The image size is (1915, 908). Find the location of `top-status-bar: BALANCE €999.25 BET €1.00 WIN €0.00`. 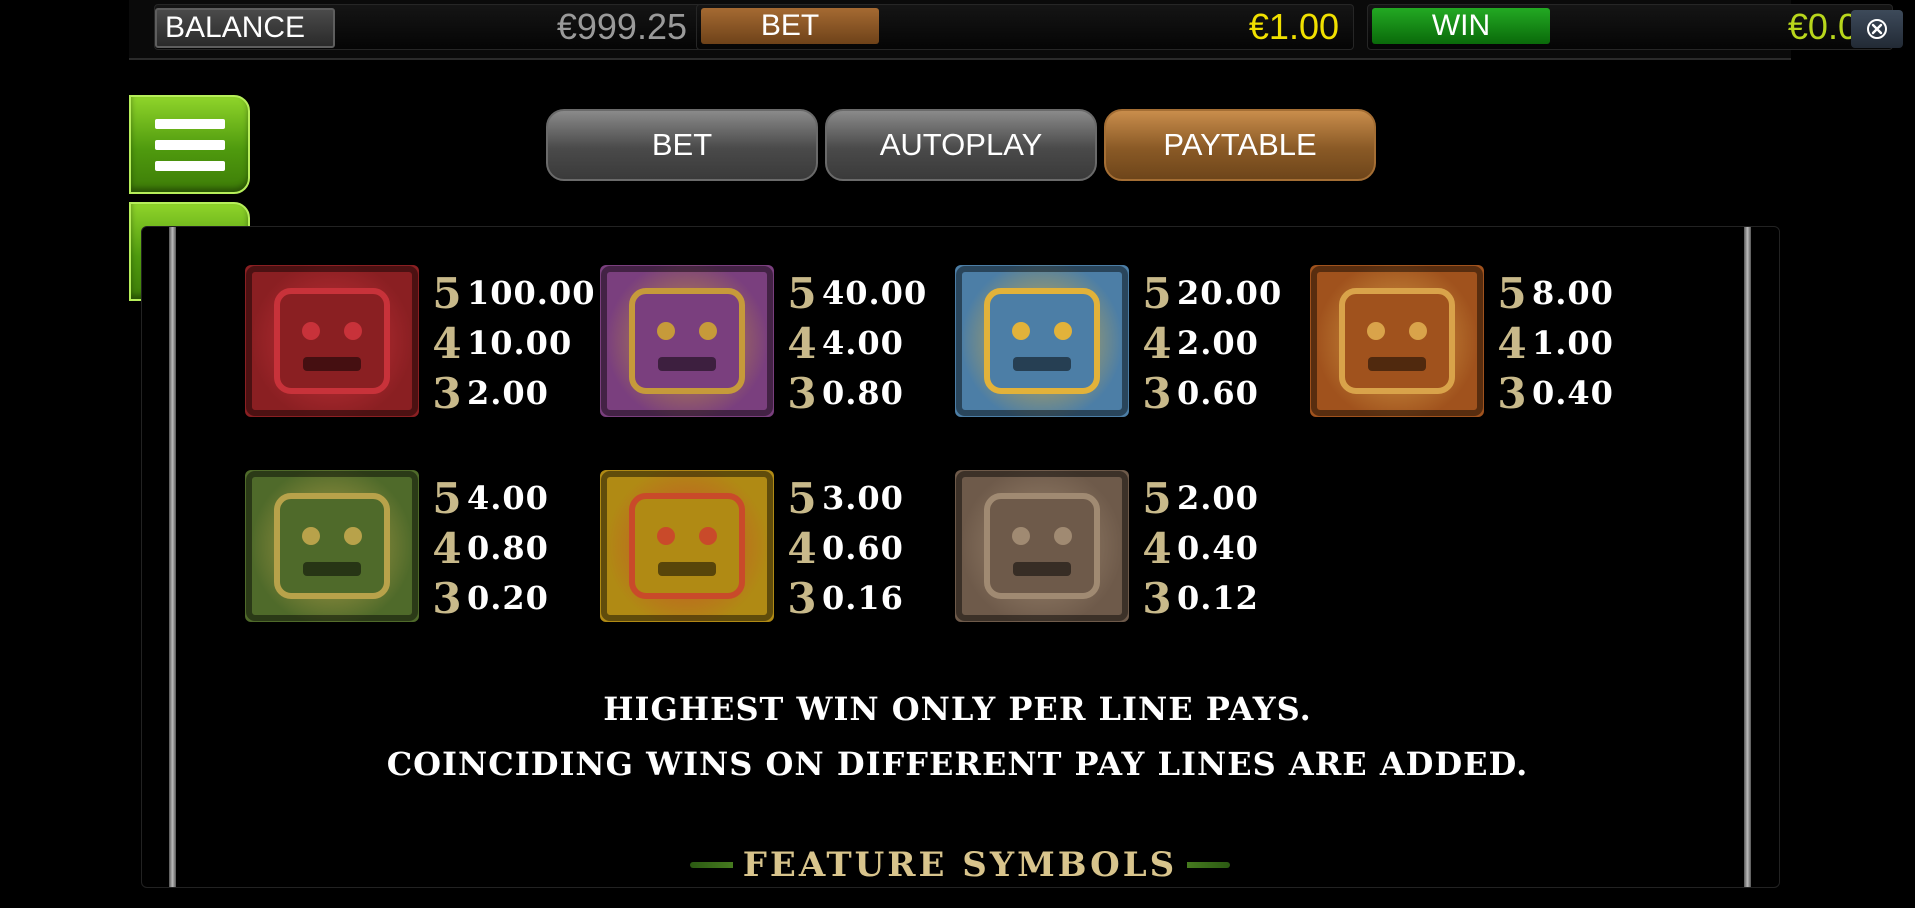

top-status-bar: BALANCE €999.25 BET €1.00 WIN €0.00 is located at coordinates (1011, 30).